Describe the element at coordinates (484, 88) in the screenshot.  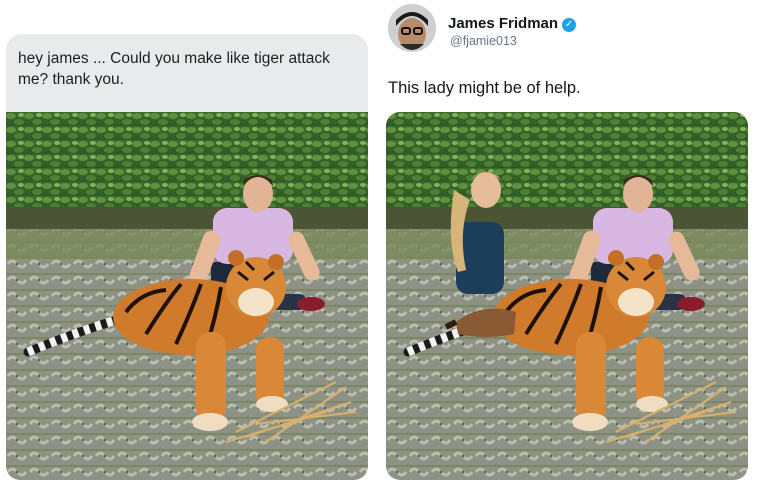
I see `reply-text: This lady might be of help.` at that location.